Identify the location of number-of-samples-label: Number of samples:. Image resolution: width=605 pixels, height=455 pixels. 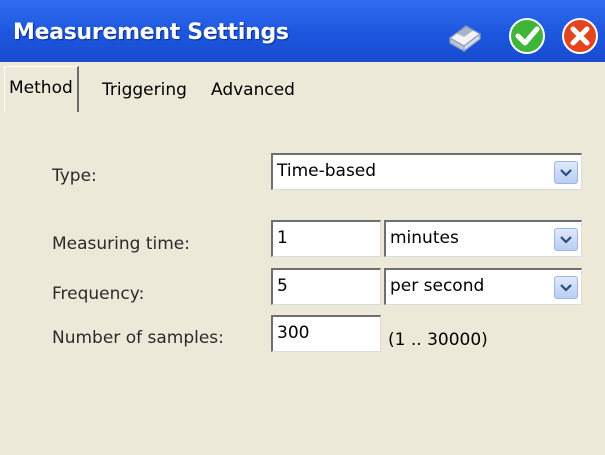
(138, 338).